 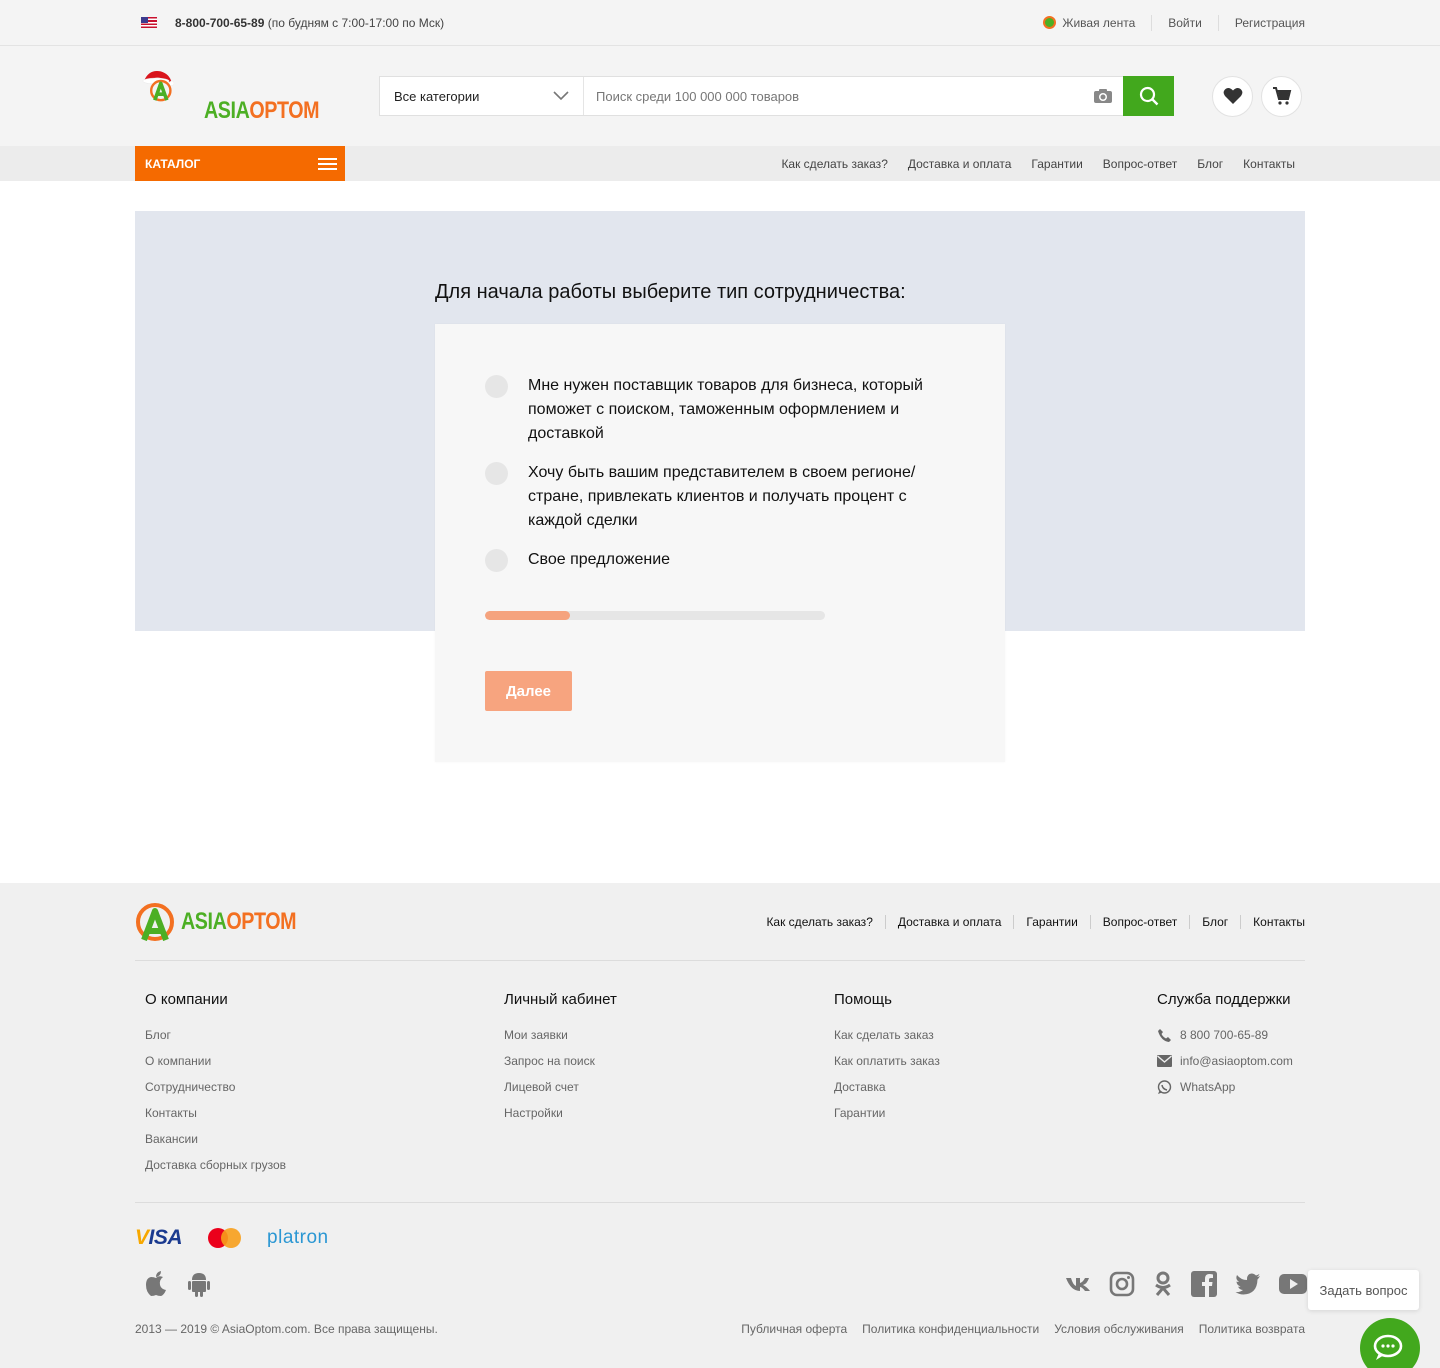 I want to click on mastercard-logo, so click(x=225, y=1238).